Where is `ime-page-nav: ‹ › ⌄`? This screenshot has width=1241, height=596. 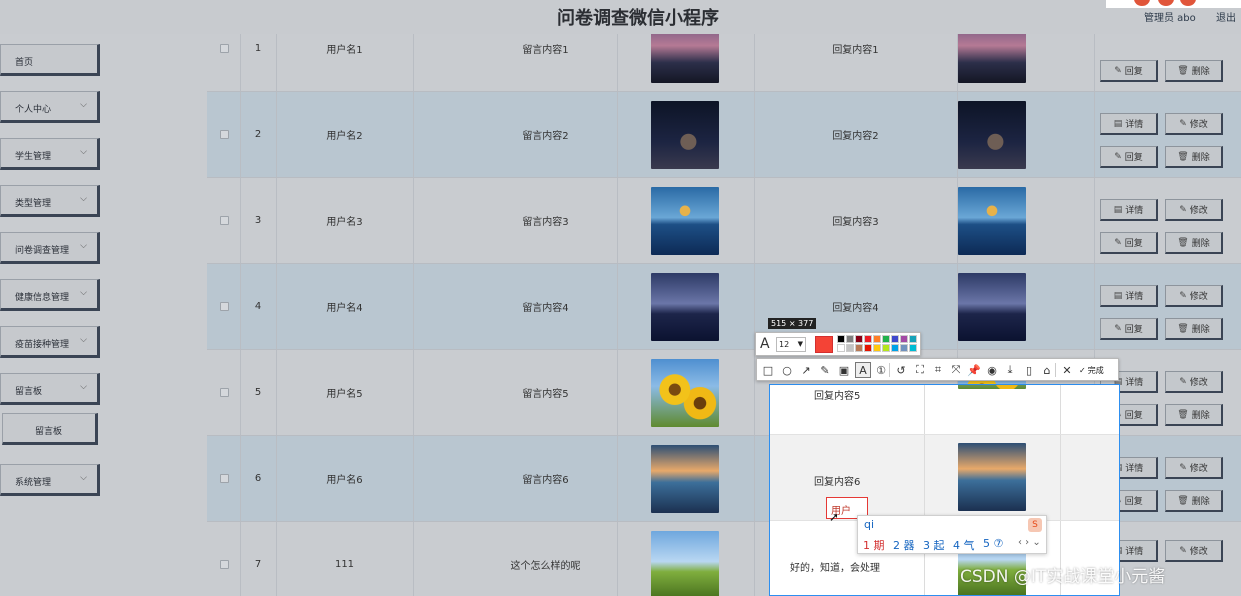
ime-page-nav: ‹ › ⌄ is located at coordinates (1029, 542).